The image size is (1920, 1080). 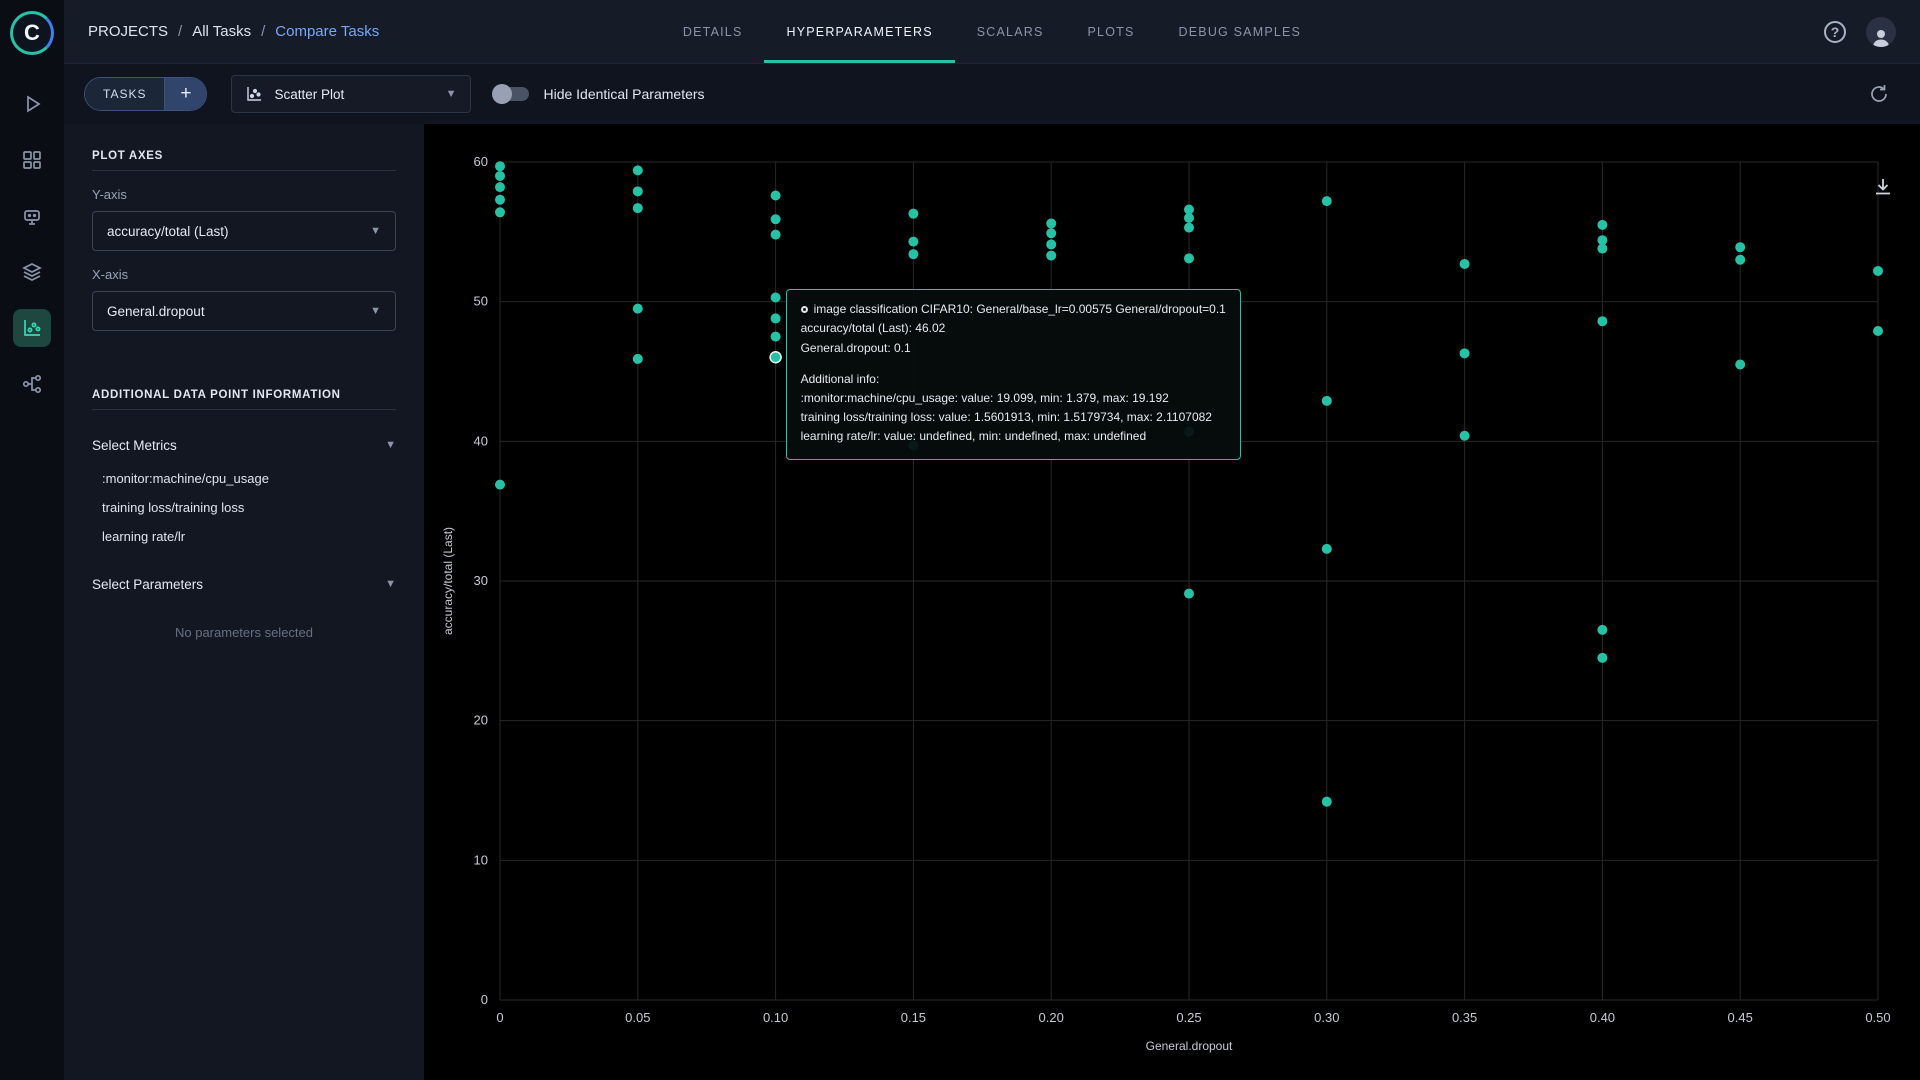 What do you see at coordinates (1111, 31) in the screenshot?
I see `tab-plots: PLOTS` at bounding box center [1111, 31].